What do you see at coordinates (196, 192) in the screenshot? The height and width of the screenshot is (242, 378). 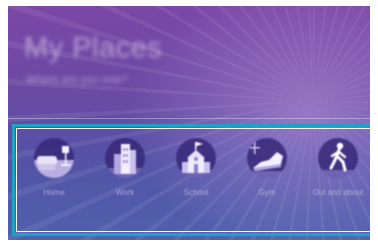 I see `place-label-school: School` at bounding box center [196, 192].